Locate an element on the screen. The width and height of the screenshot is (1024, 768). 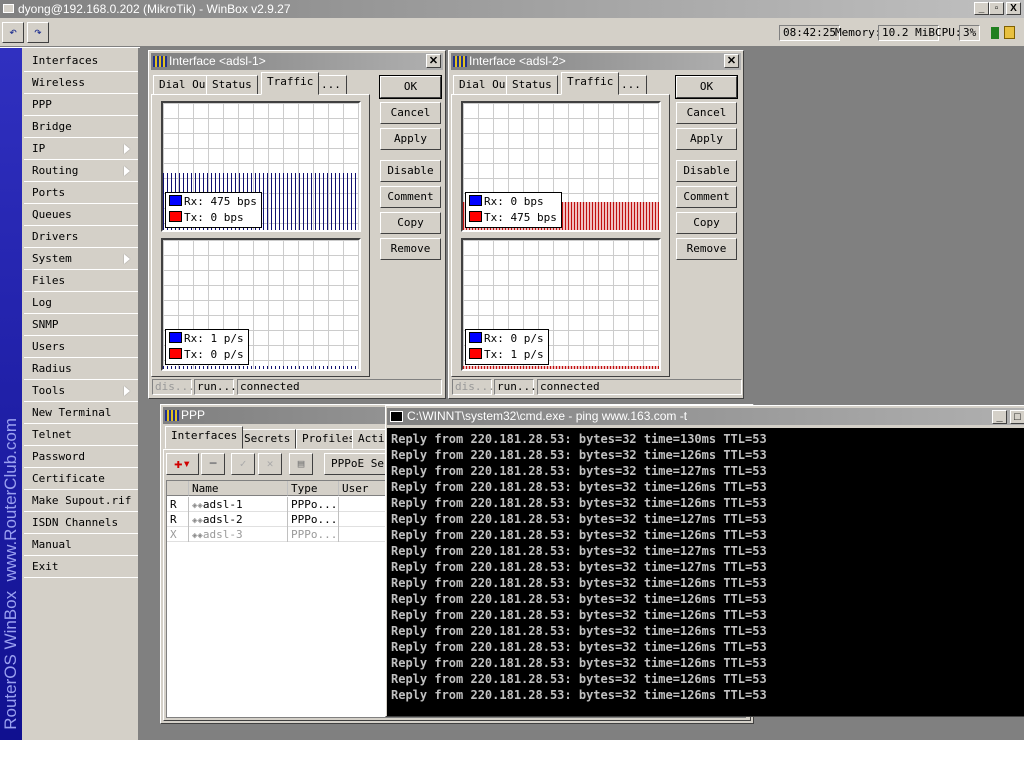
rx-legend-entry: Rx: 475 bps is located at coordinates (213, 202).